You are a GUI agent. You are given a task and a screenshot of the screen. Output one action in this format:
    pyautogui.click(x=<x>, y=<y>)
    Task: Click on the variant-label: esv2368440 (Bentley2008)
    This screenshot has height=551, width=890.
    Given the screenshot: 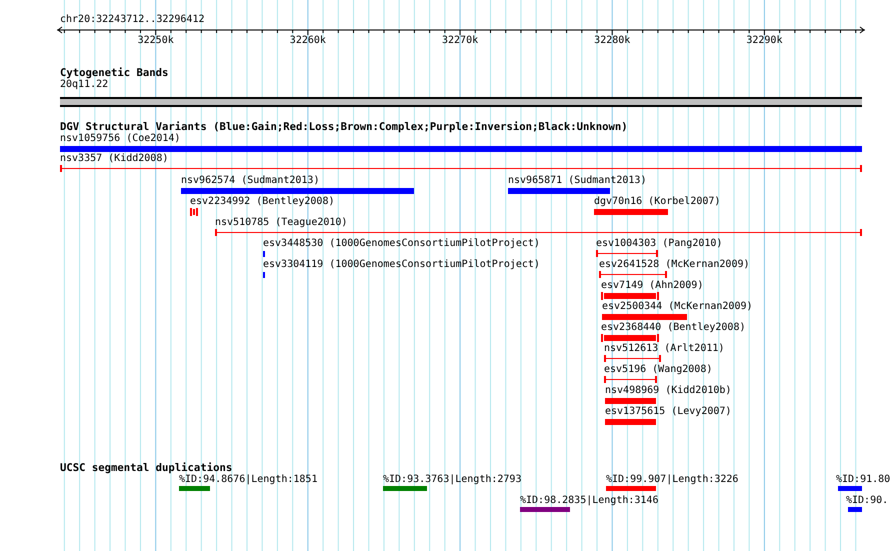 What is the action you would take?
    pyautogui.click(x=673, y=328)
    